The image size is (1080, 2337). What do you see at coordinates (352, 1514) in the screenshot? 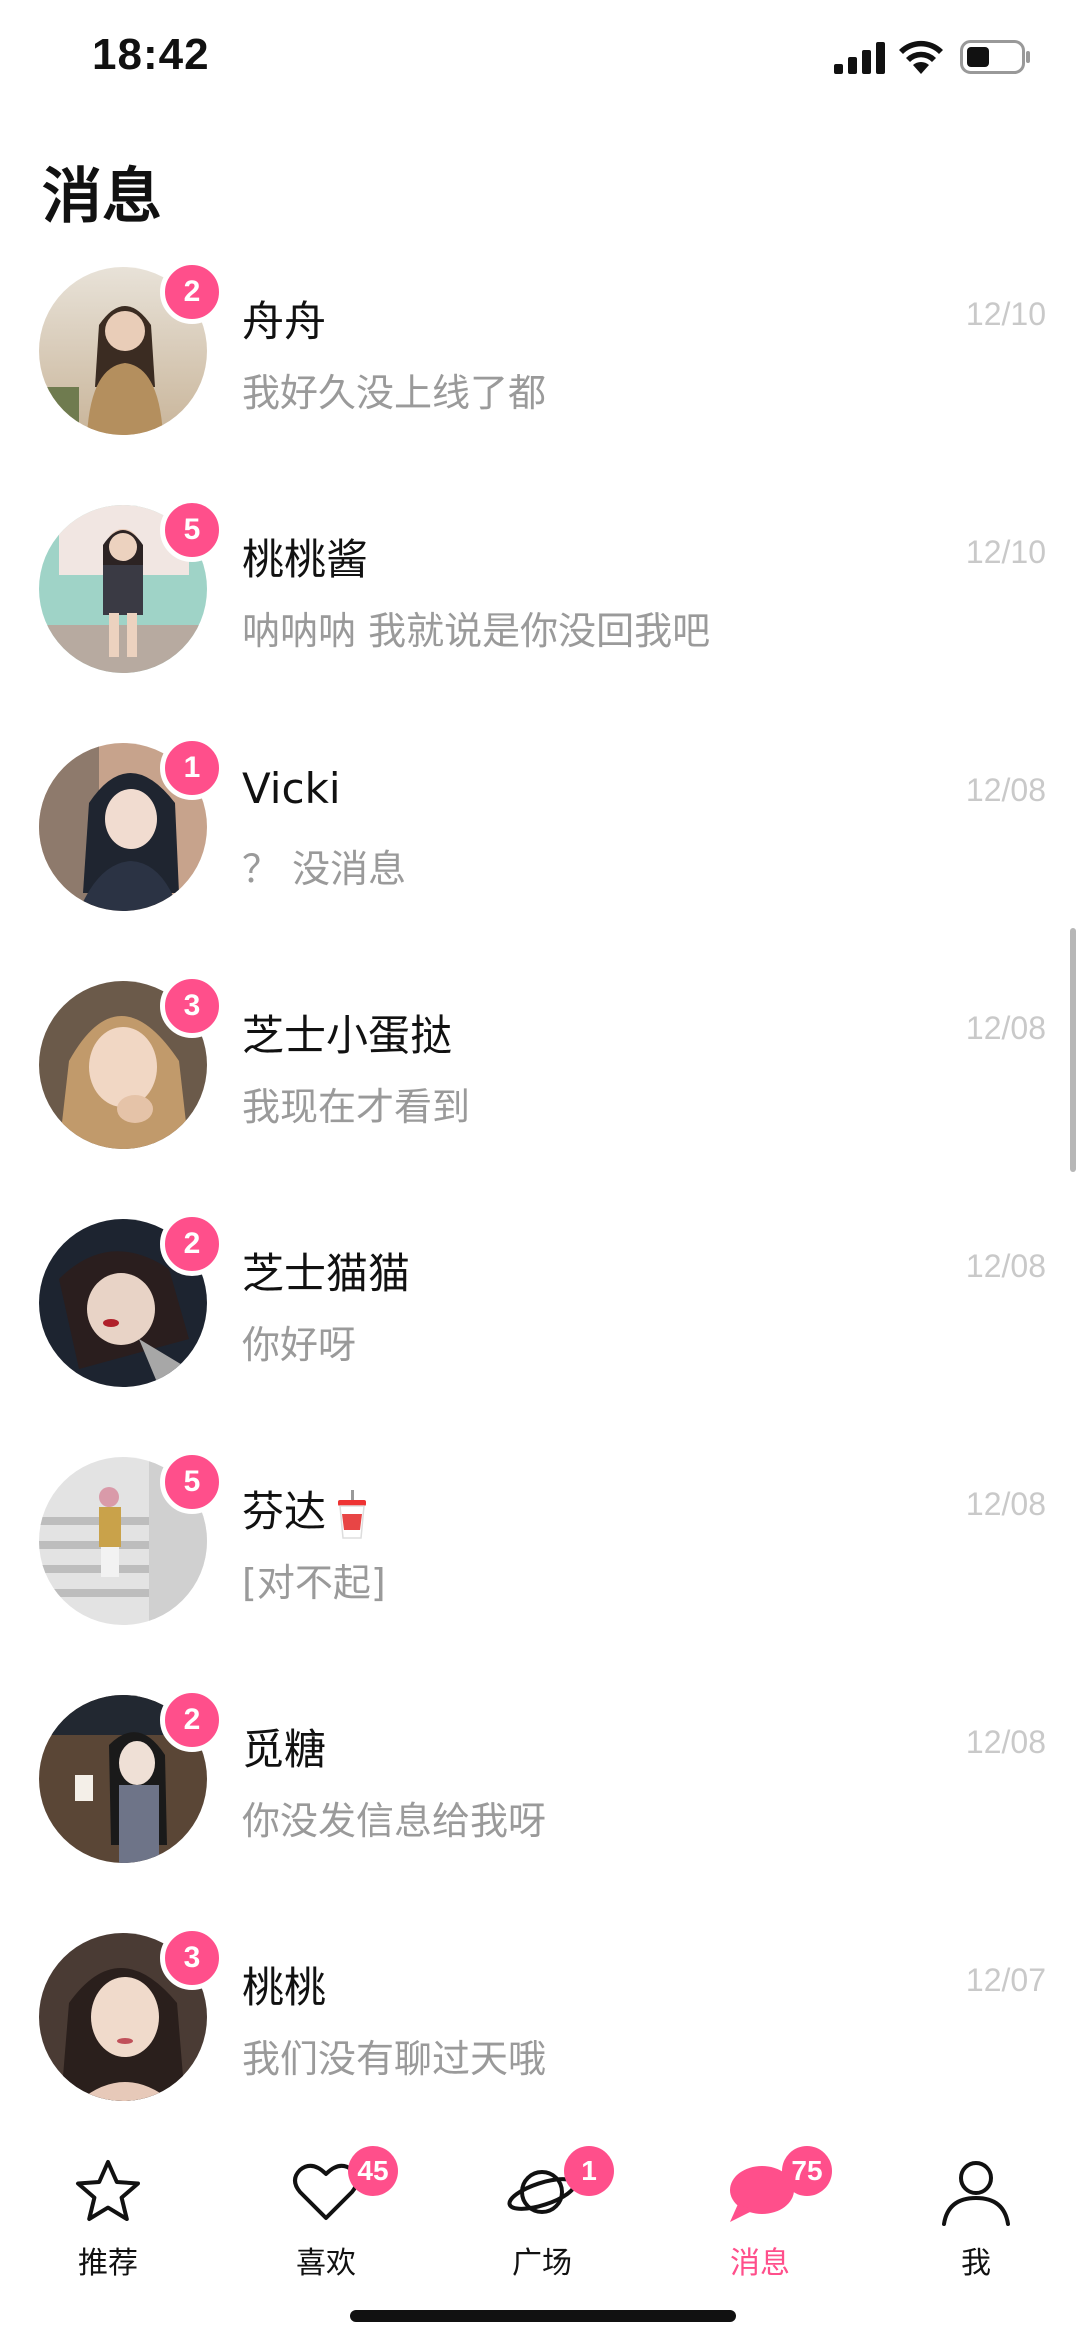
I see `drink-cup-icon` at bounding box center [352, 1514].